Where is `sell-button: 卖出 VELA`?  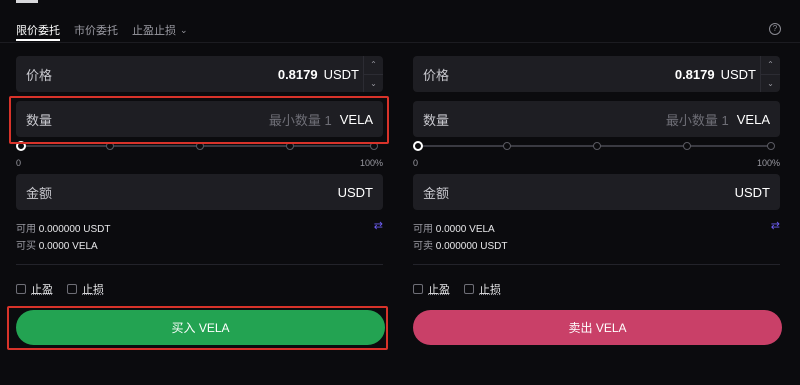 sell-button: 卖出 VELA is located at coordinates (597, 327).